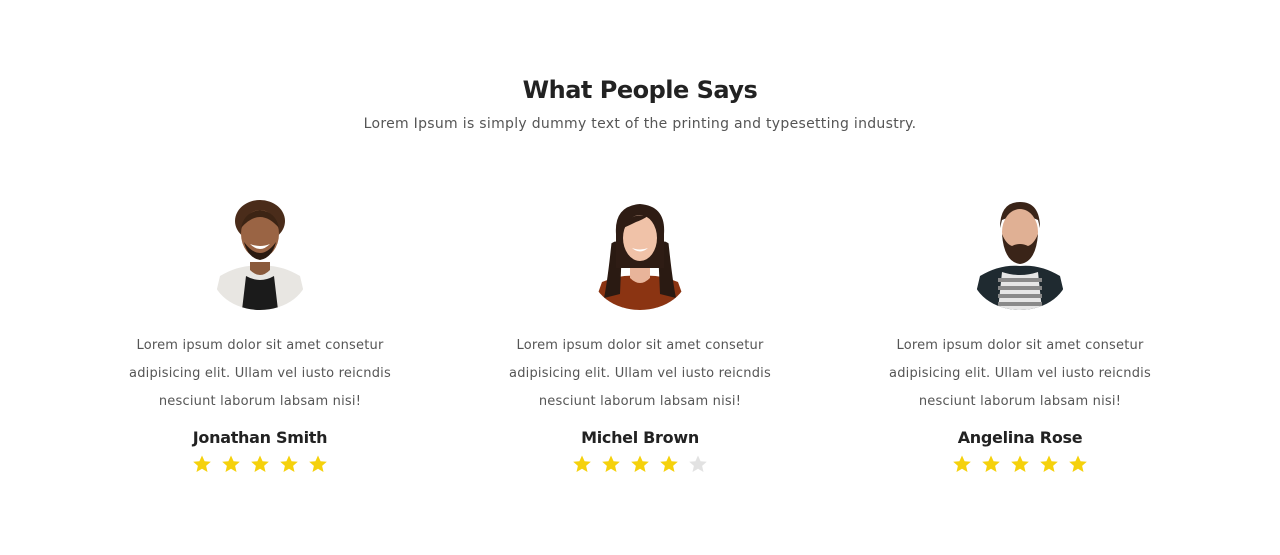  What do you see at coordinates (640, 90) in the screenshot?
I see `section-title: What People Says` at bounding box center [640, 90].